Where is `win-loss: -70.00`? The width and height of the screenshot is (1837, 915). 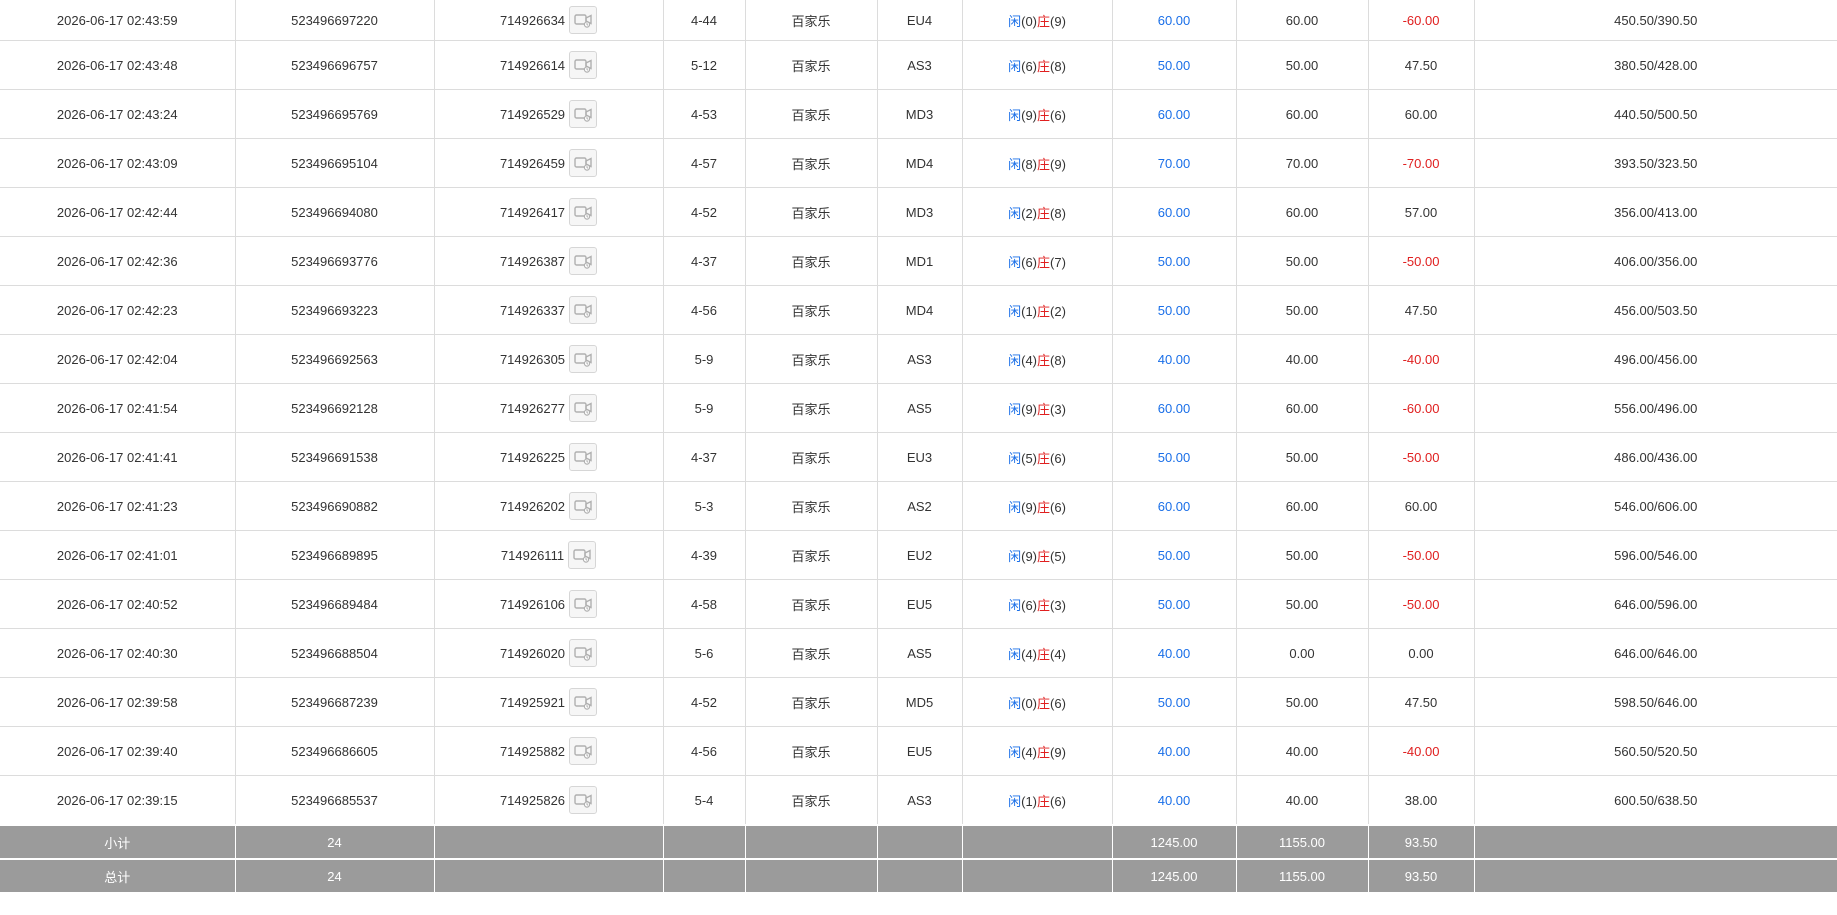
win-loss: -70.00 is located at coordinates (1421, 163).